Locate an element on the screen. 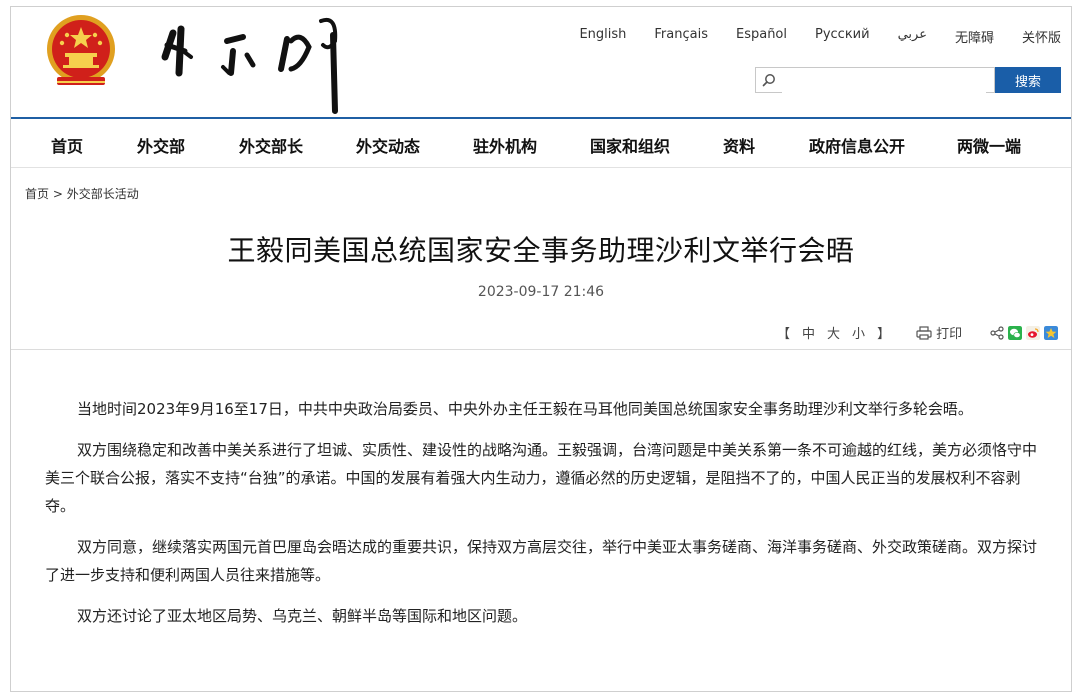 Image resolution: width=1080 pixels, height=698 pixels. nav-item-gov-info: 政府信息公开 is located at coordinates (857, 145).